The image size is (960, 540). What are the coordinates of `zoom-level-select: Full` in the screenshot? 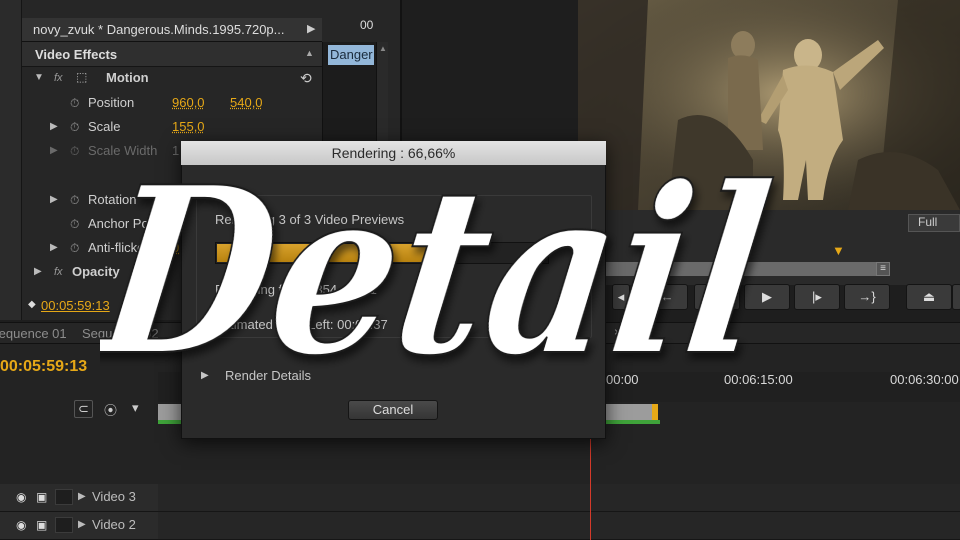 It's located at (934, 223).